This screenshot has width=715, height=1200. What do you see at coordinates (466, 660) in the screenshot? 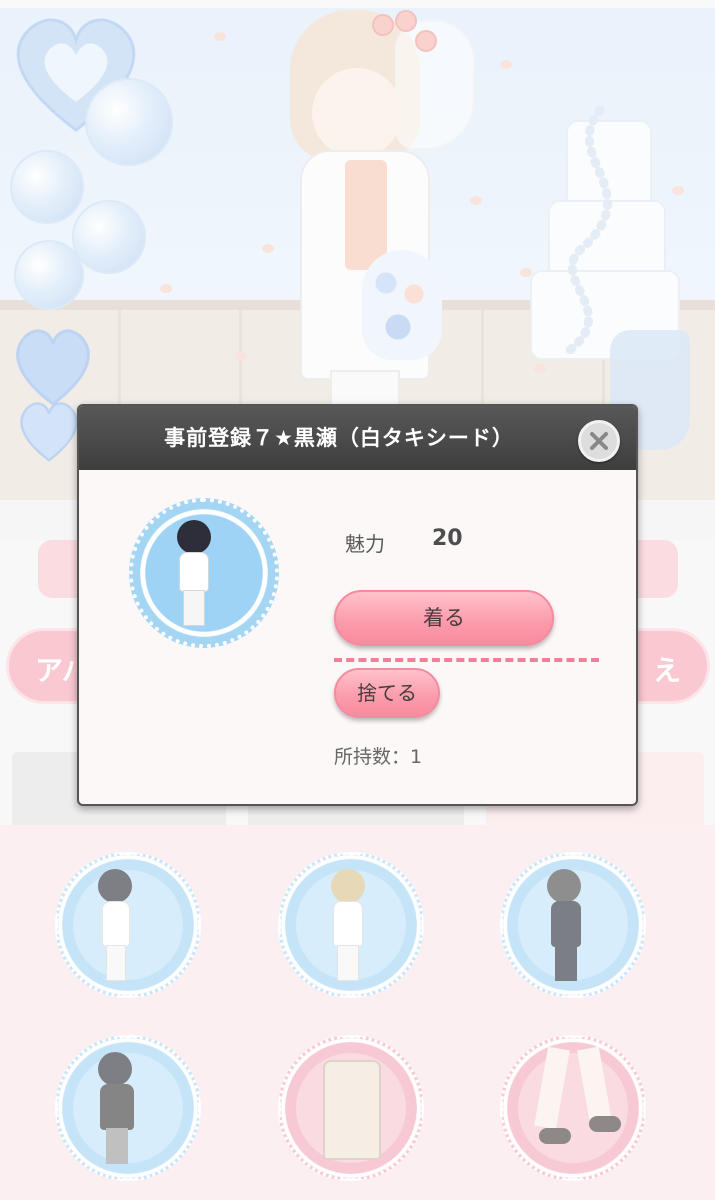
I see `dashed-divider` at bounding box center [466, 660].